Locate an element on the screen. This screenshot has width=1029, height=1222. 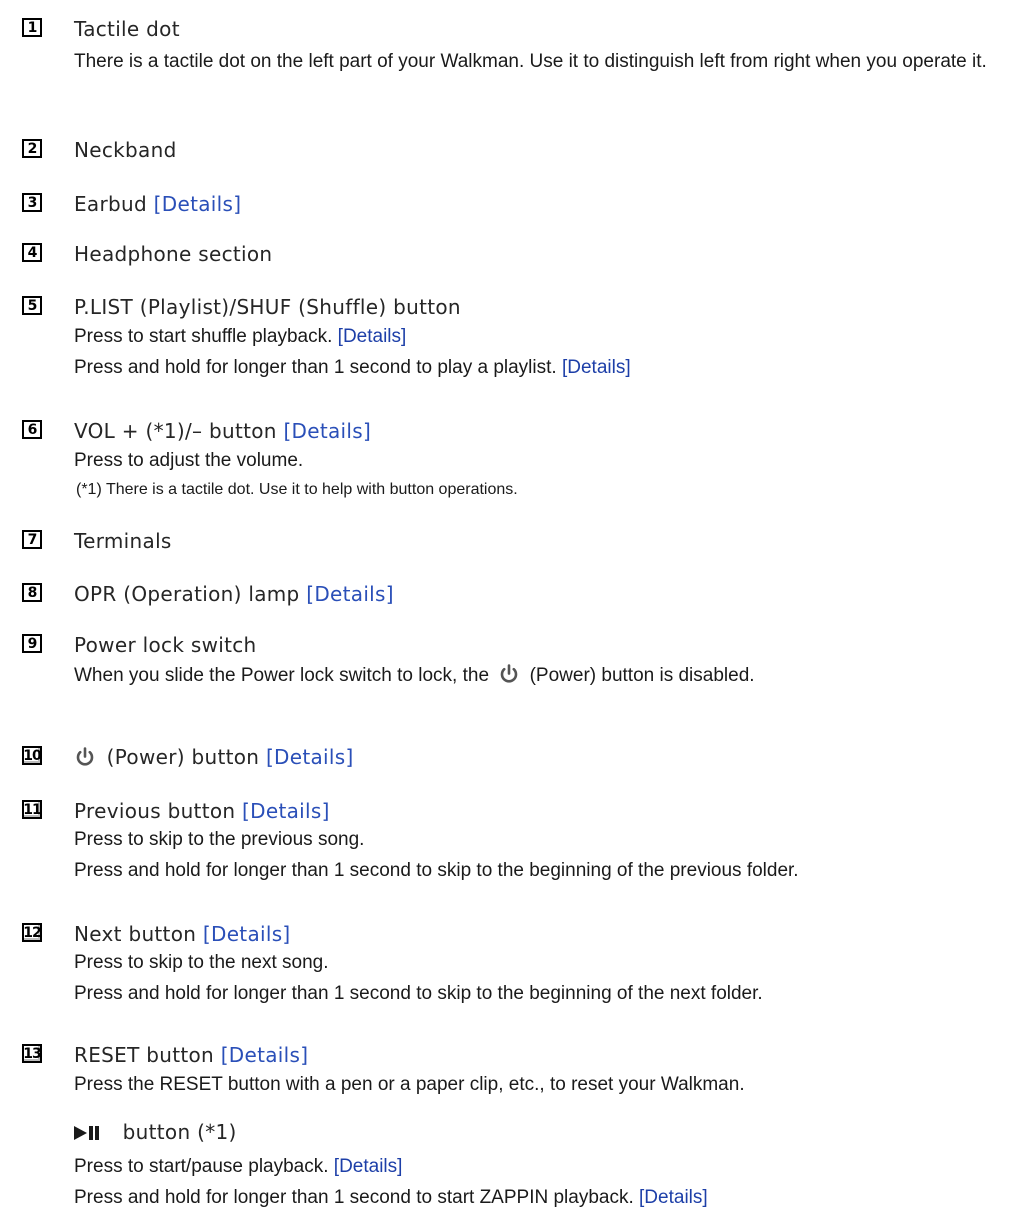
number-badge: 13 is located at coordinates (32, 1053).